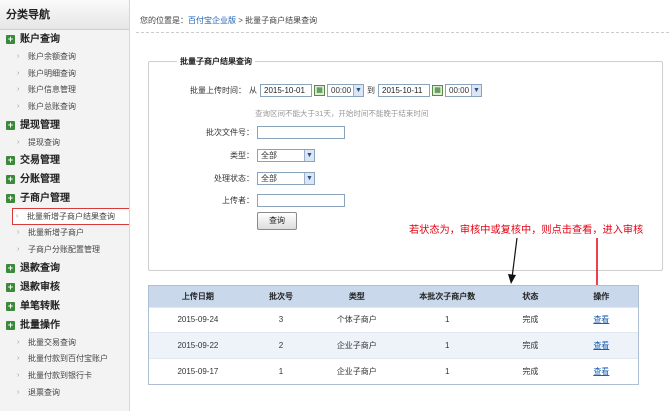  Describe the element at coordinates (242, 155) in the screenshot. I see `type-label: 类型：` at that location.